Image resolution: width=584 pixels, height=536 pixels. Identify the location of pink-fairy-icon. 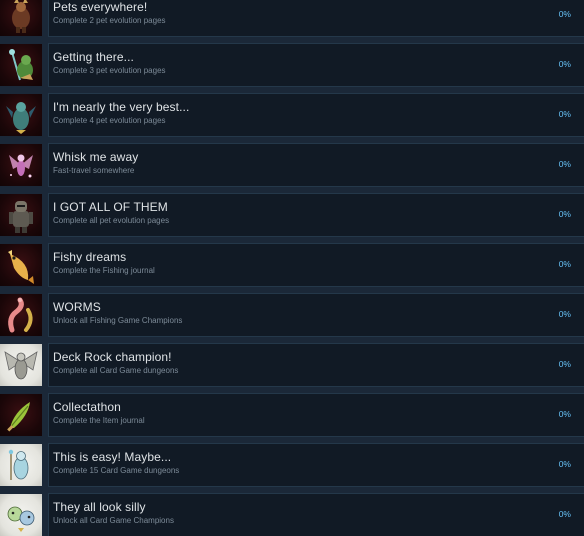
(21, 165).